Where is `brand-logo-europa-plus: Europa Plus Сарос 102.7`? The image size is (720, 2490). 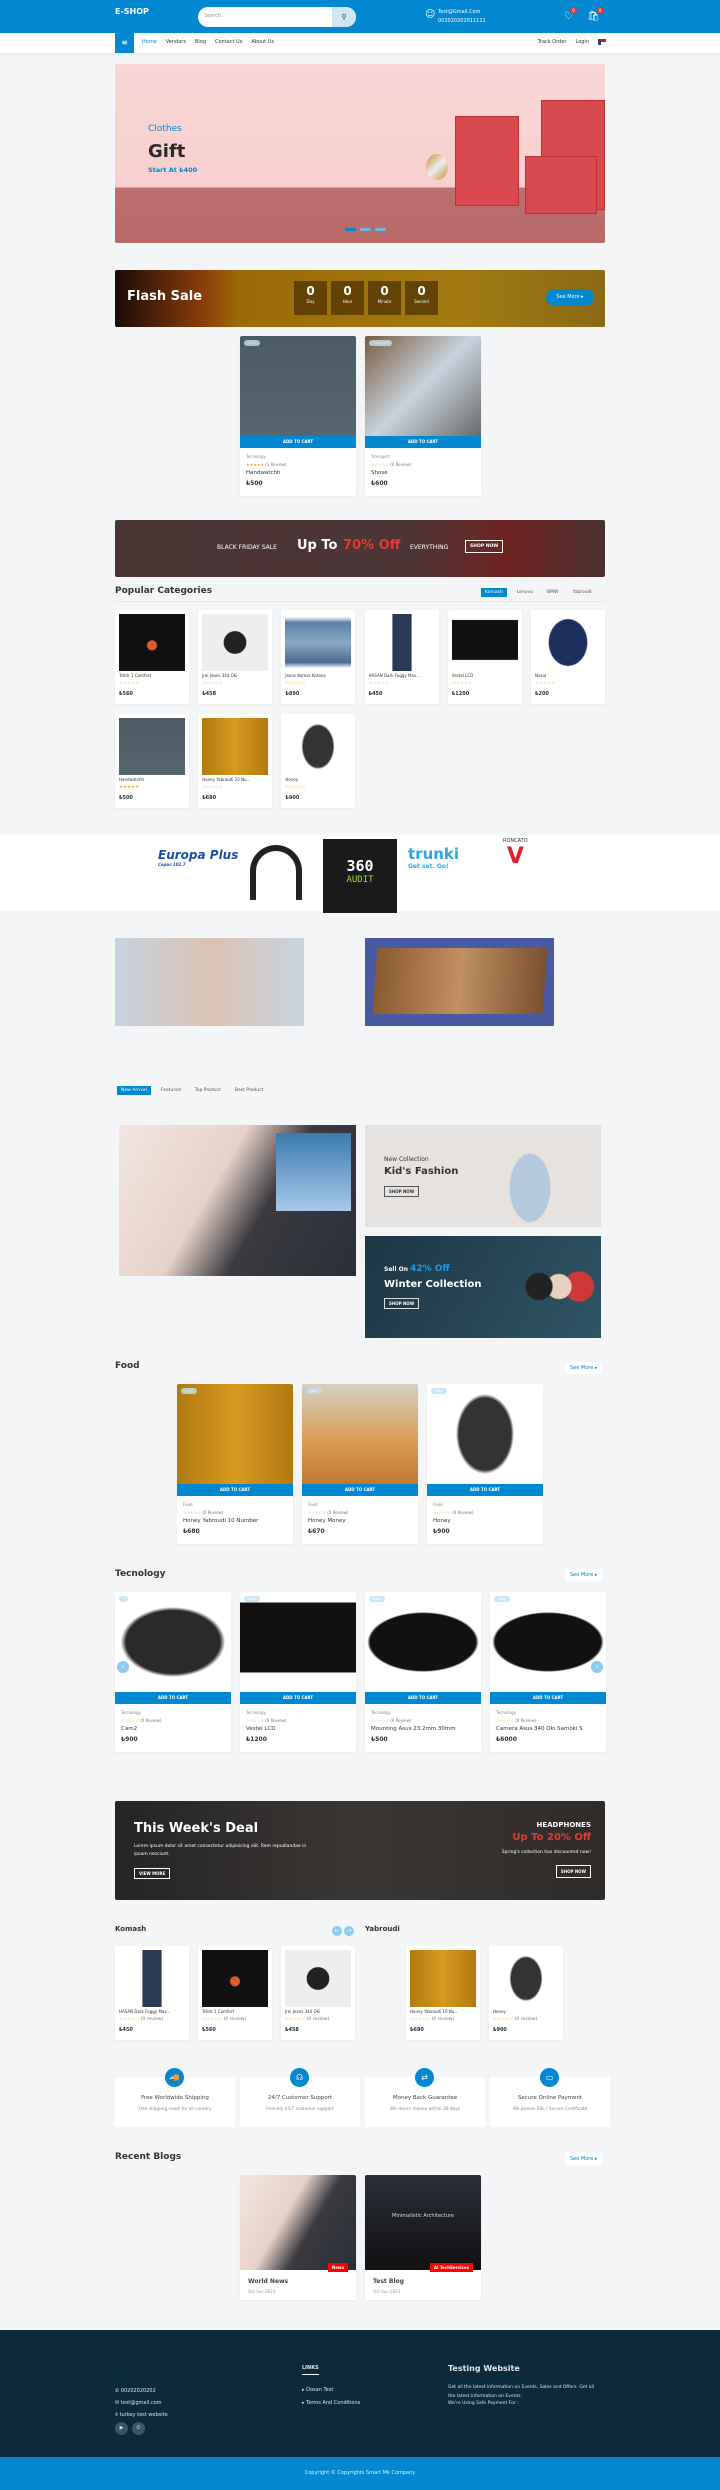
brand-logo-europa-plus: Europa Plus Сарос 102.7 is located at coordinates (198, 857).